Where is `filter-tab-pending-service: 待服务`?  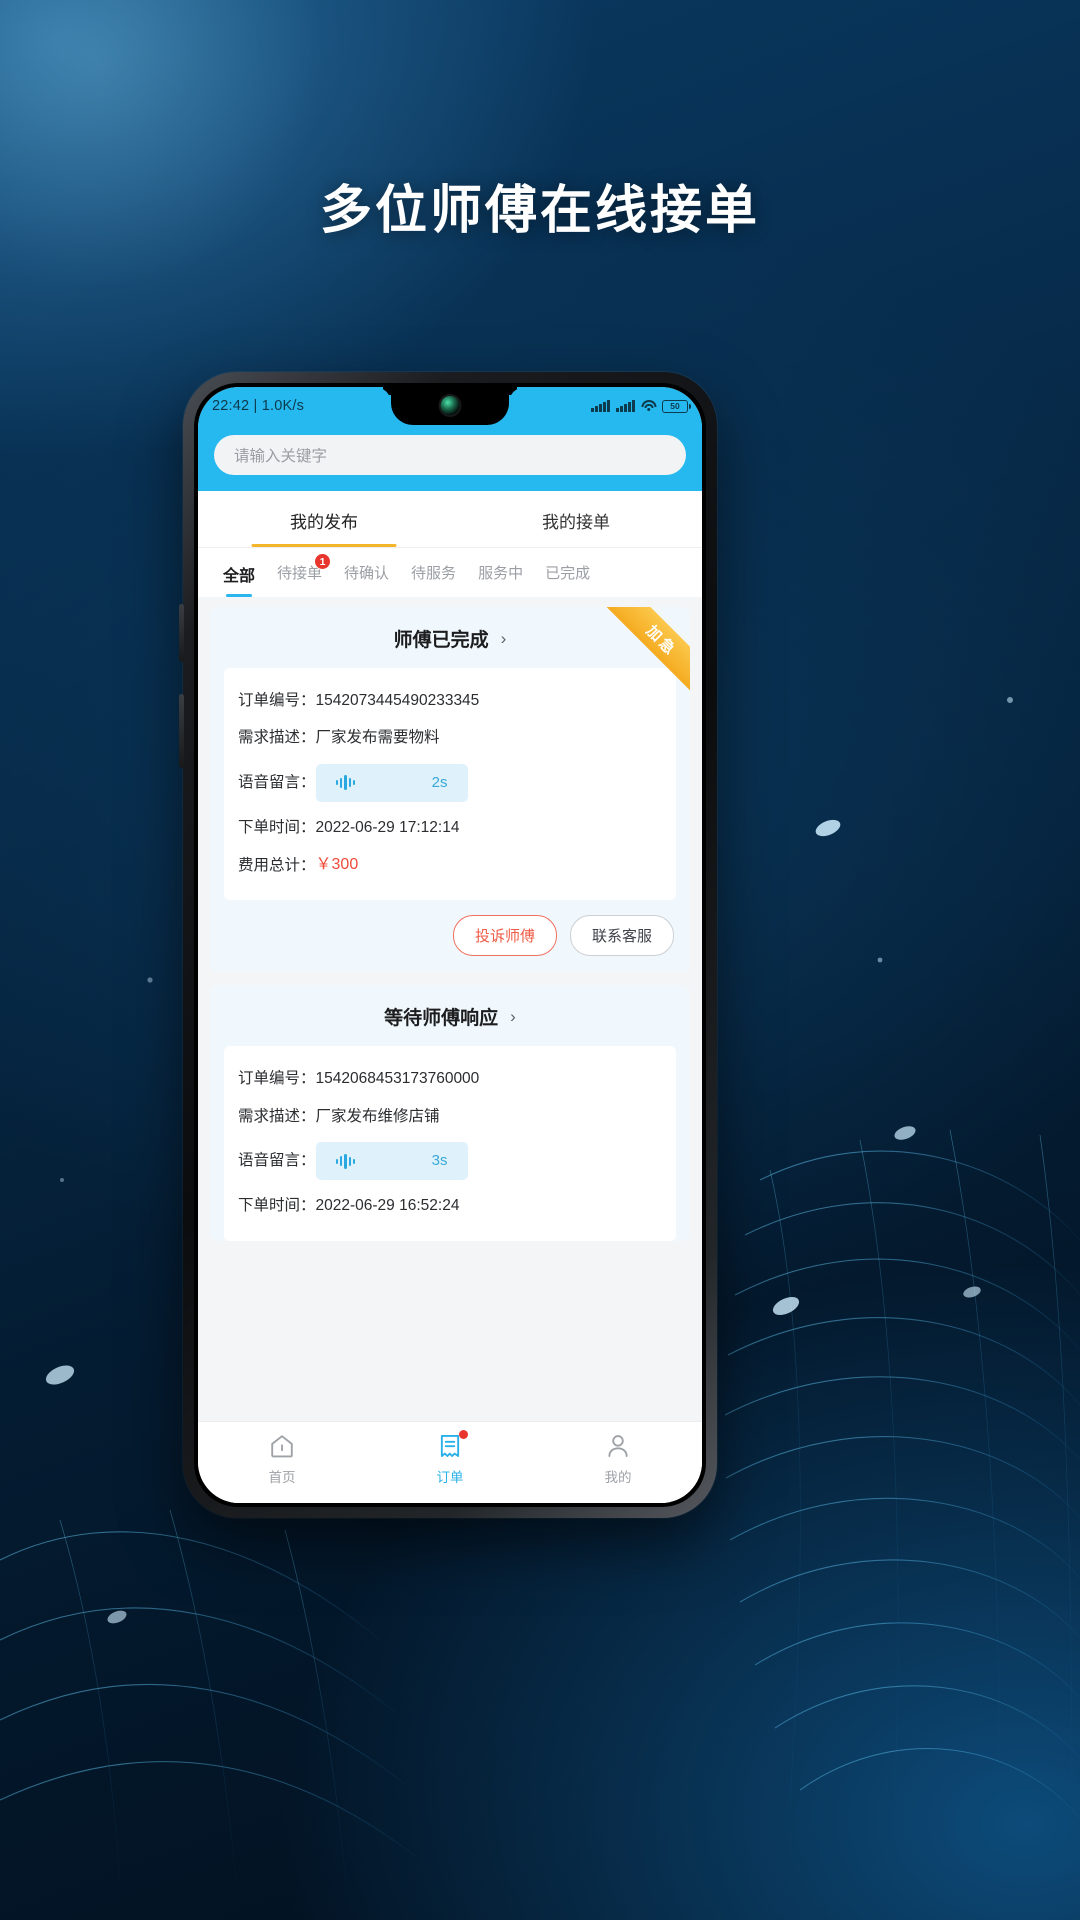 filter-tab-pending-service: 待服务 is located at coordinates (433, 578).